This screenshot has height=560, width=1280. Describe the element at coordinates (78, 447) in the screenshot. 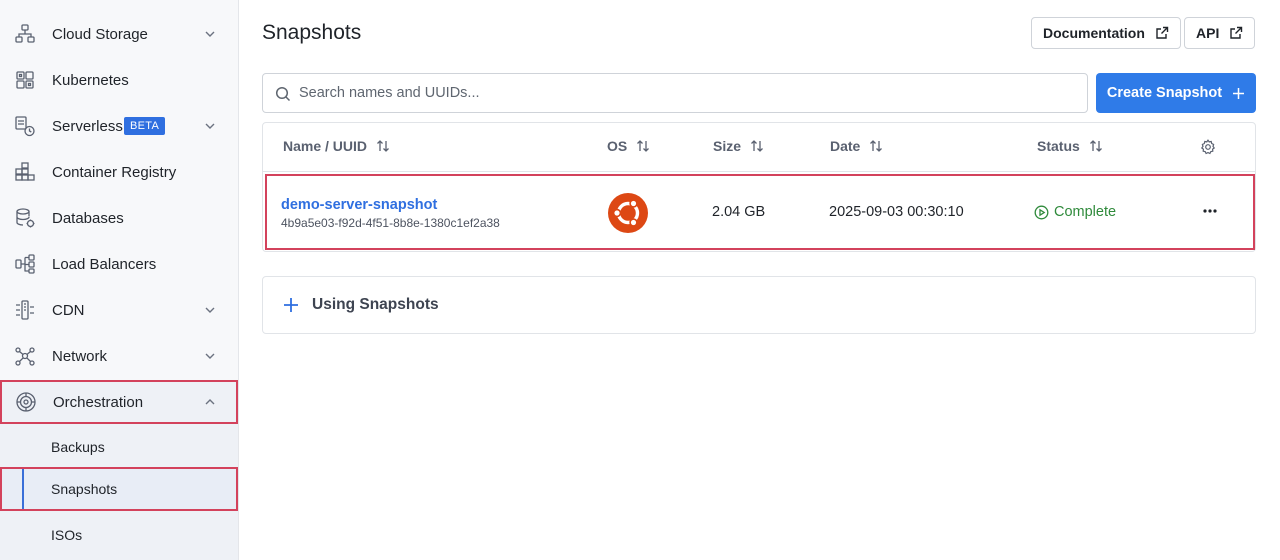

I see `sidebar-subitem-label: Backups` at that location.